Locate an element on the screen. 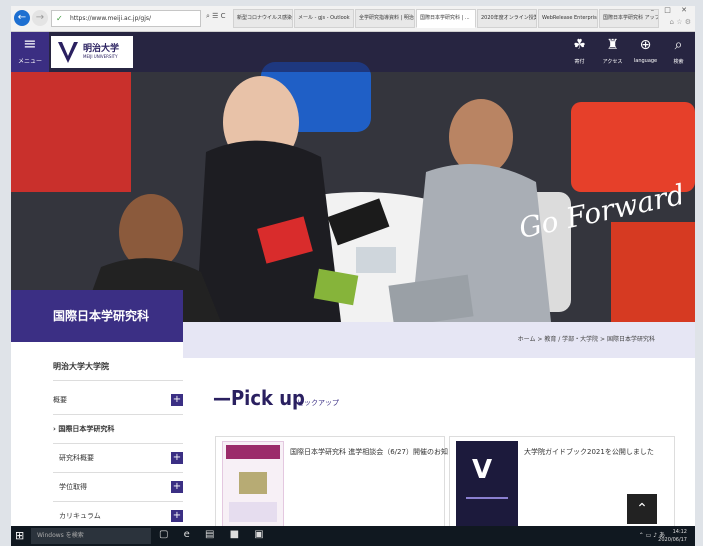 This screenshot has height=546, width=703. nav-language: ⊕ language is located at coordinates (645, 52).